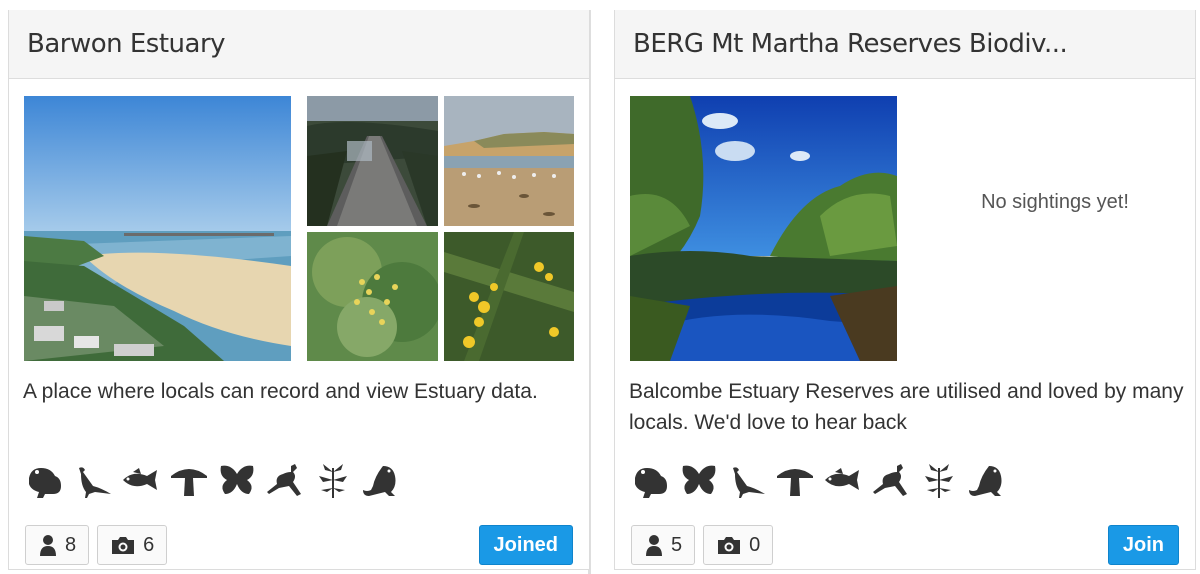  I want to click on photos-count: 6, so click(132, 545).